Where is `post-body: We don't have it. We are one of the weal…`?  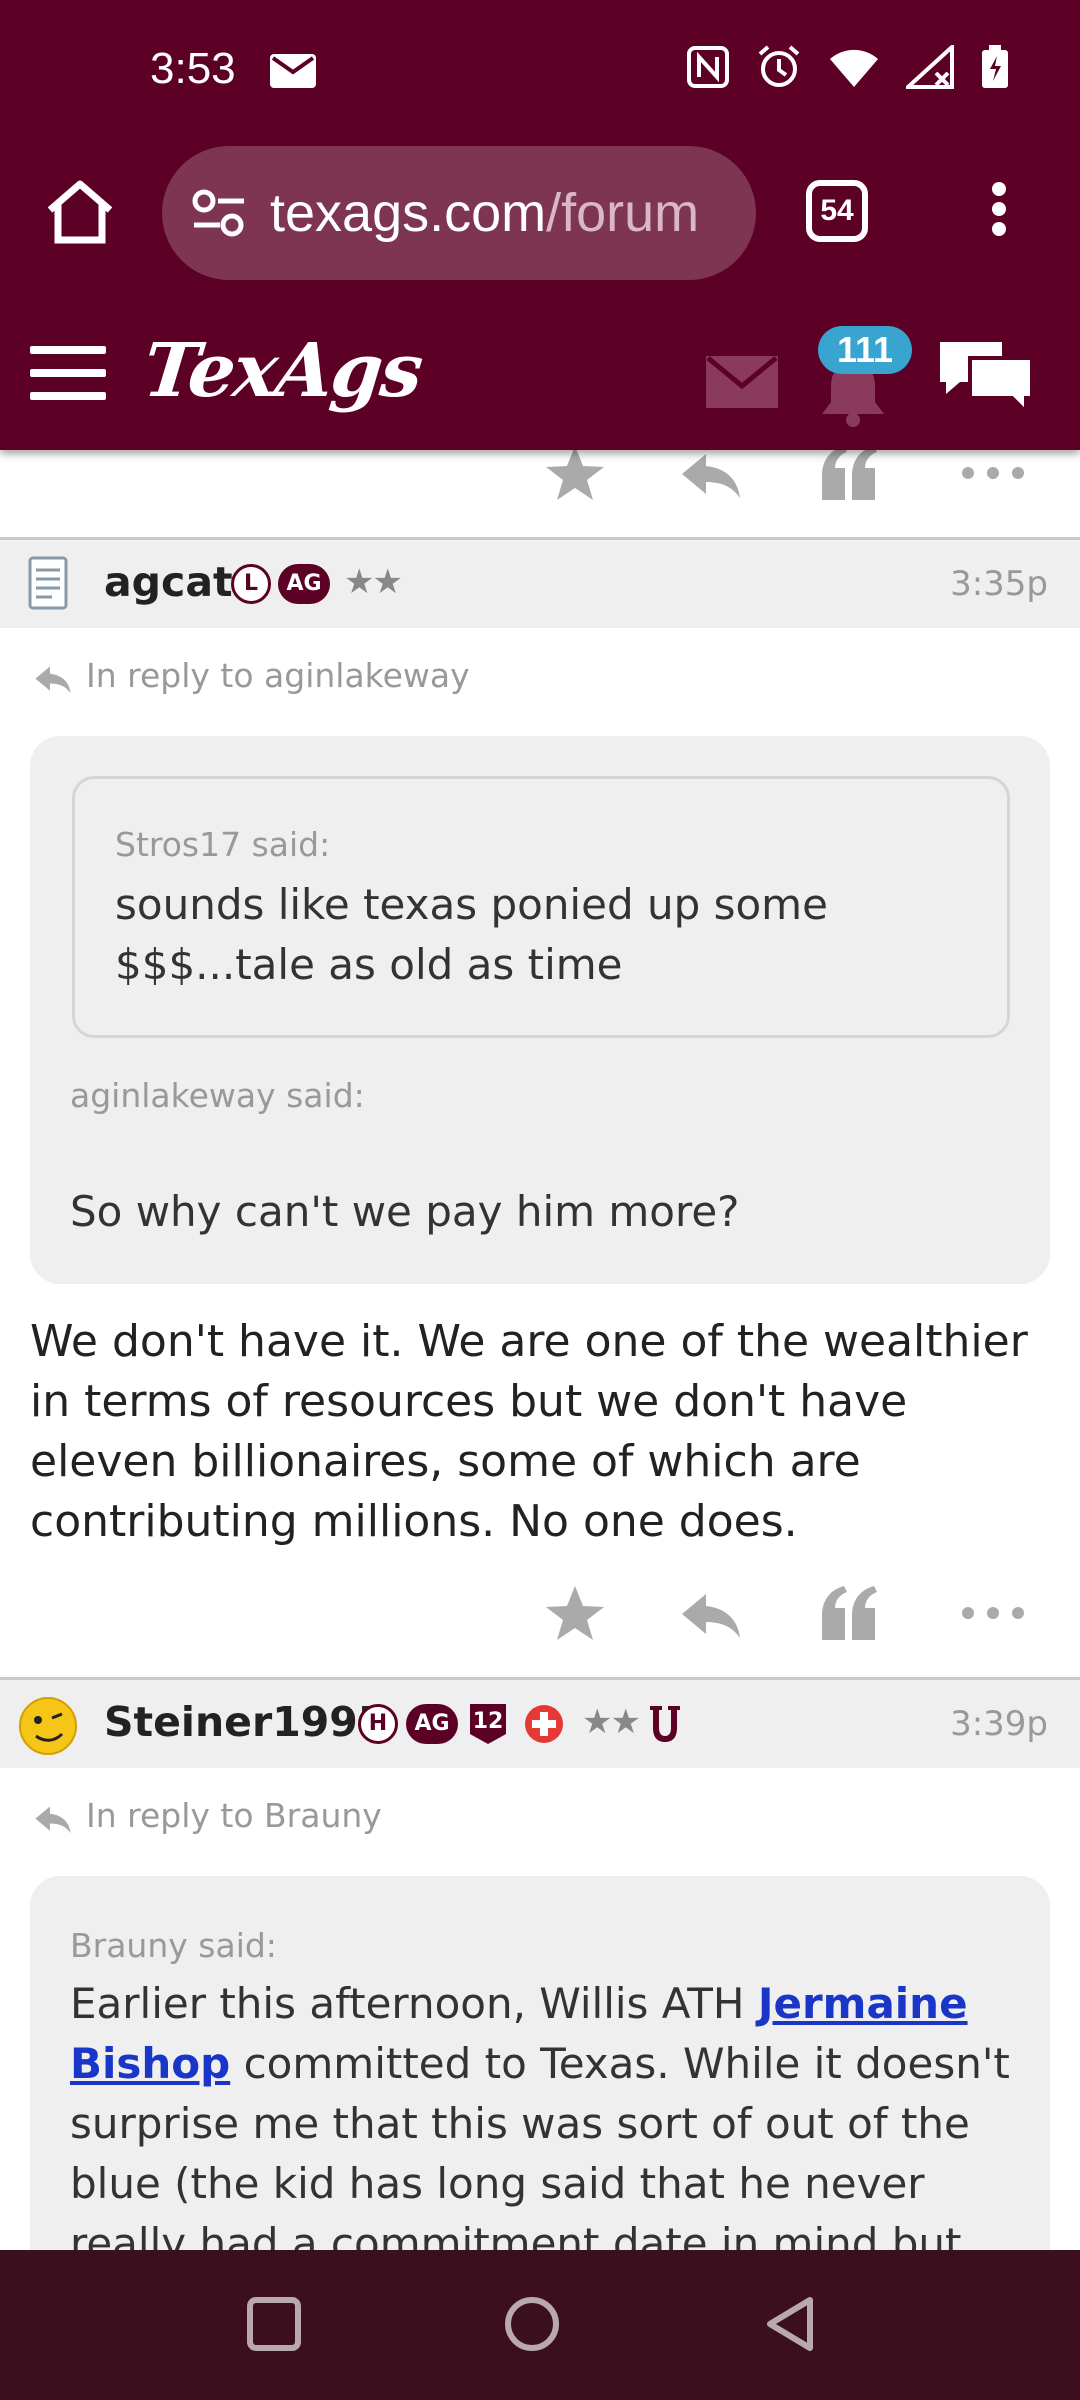 post-body: We don't have it. We are one of the weal… is located at coordinates (529, 1431).